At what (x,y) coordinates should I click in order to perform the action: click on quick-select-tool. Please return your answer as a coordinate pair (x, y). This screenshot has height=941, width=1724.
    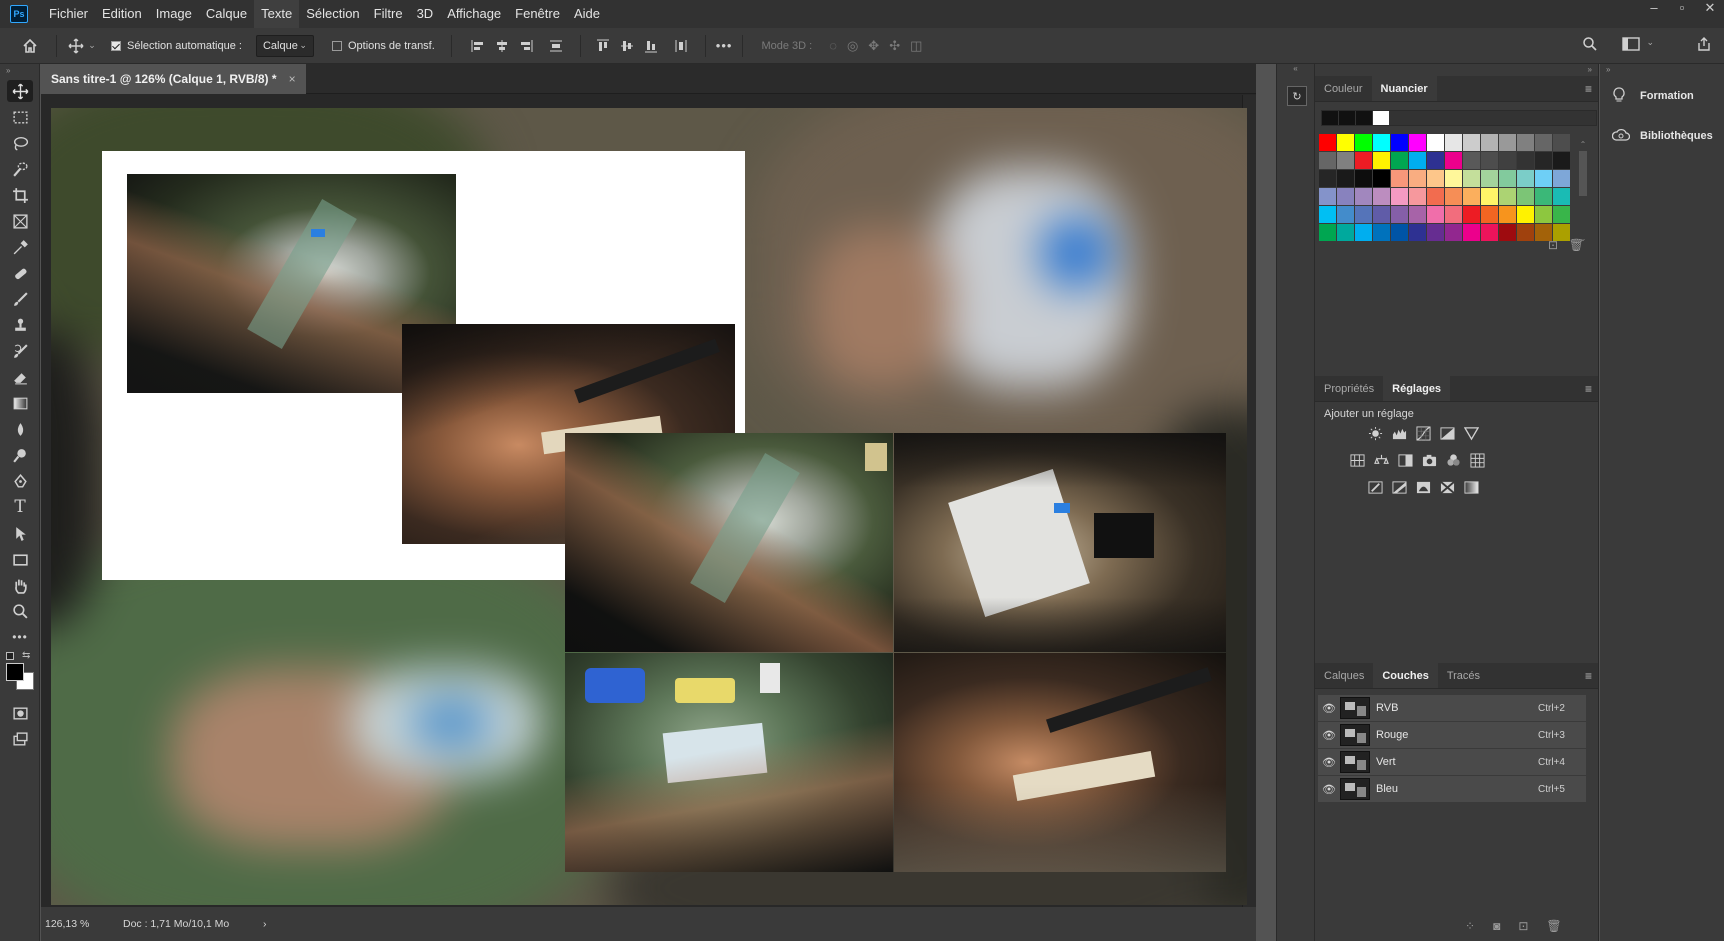
    Looking at the image, I should click on (20, 169).